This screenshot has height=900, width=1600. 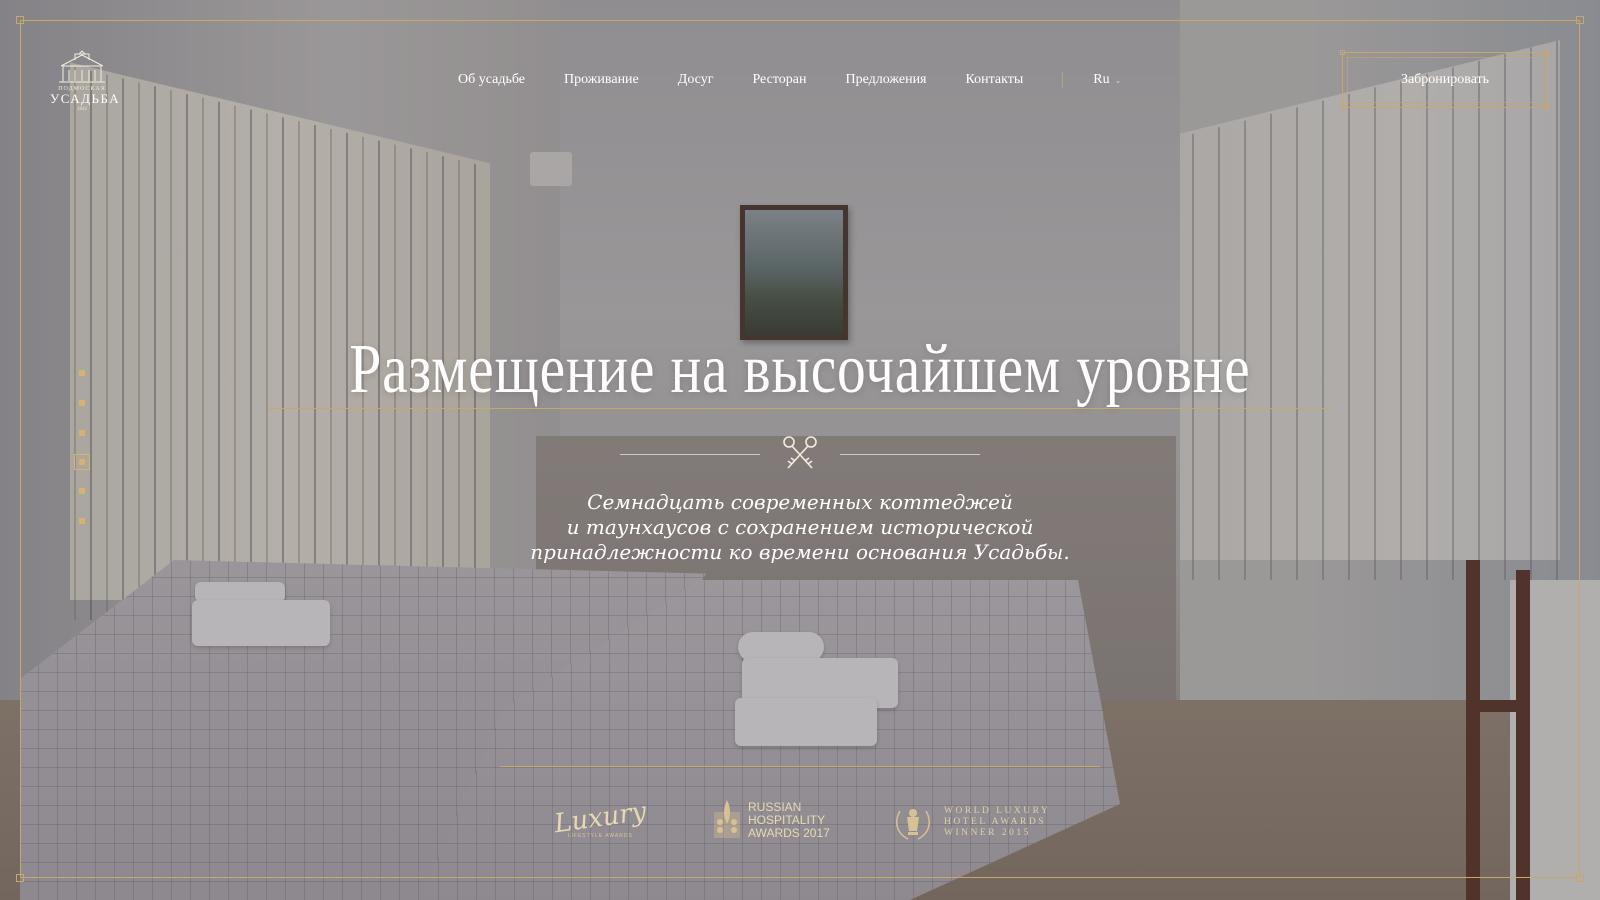 I want to click on crossed-keys-icon, so click(x=800, y=452).